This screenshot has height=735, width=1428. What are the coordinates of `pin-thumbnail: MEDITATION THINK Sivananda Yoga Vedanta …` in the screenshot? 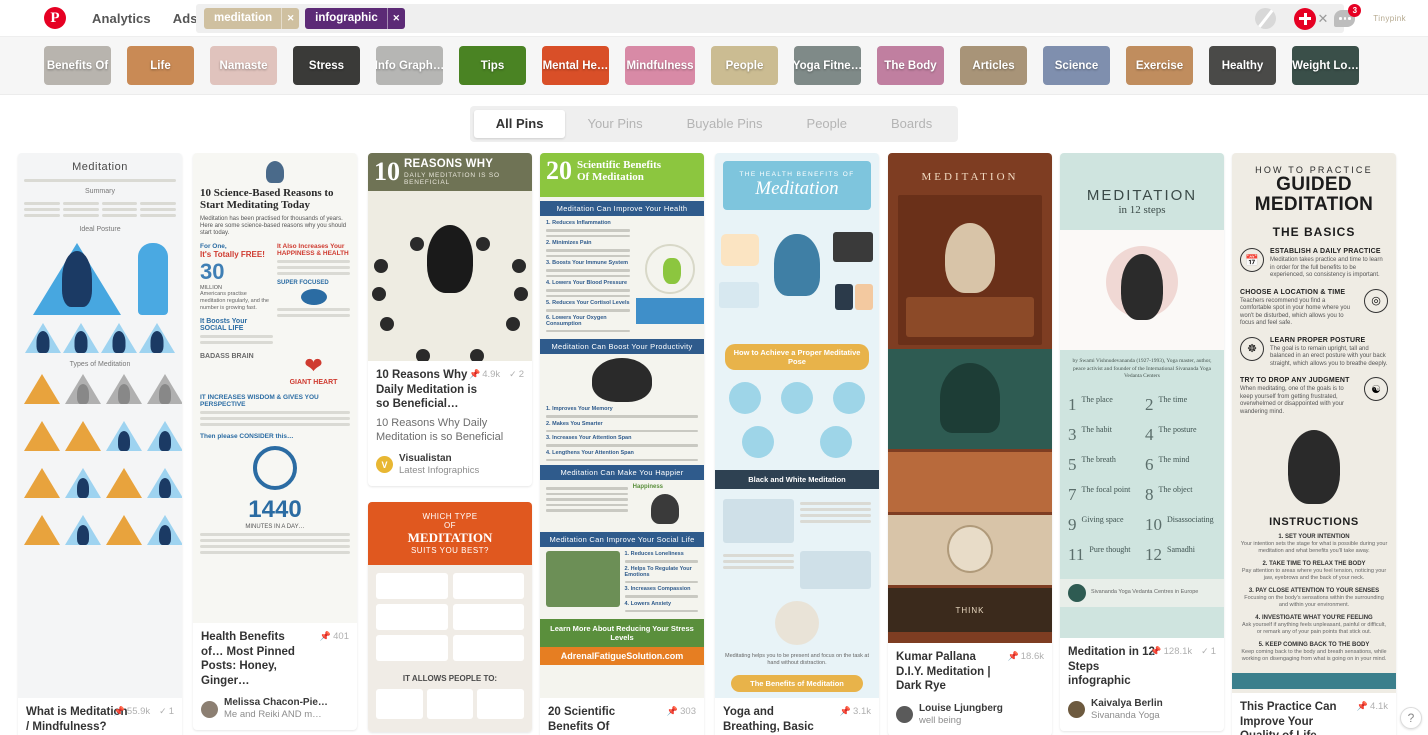 It's located at (970, 398).